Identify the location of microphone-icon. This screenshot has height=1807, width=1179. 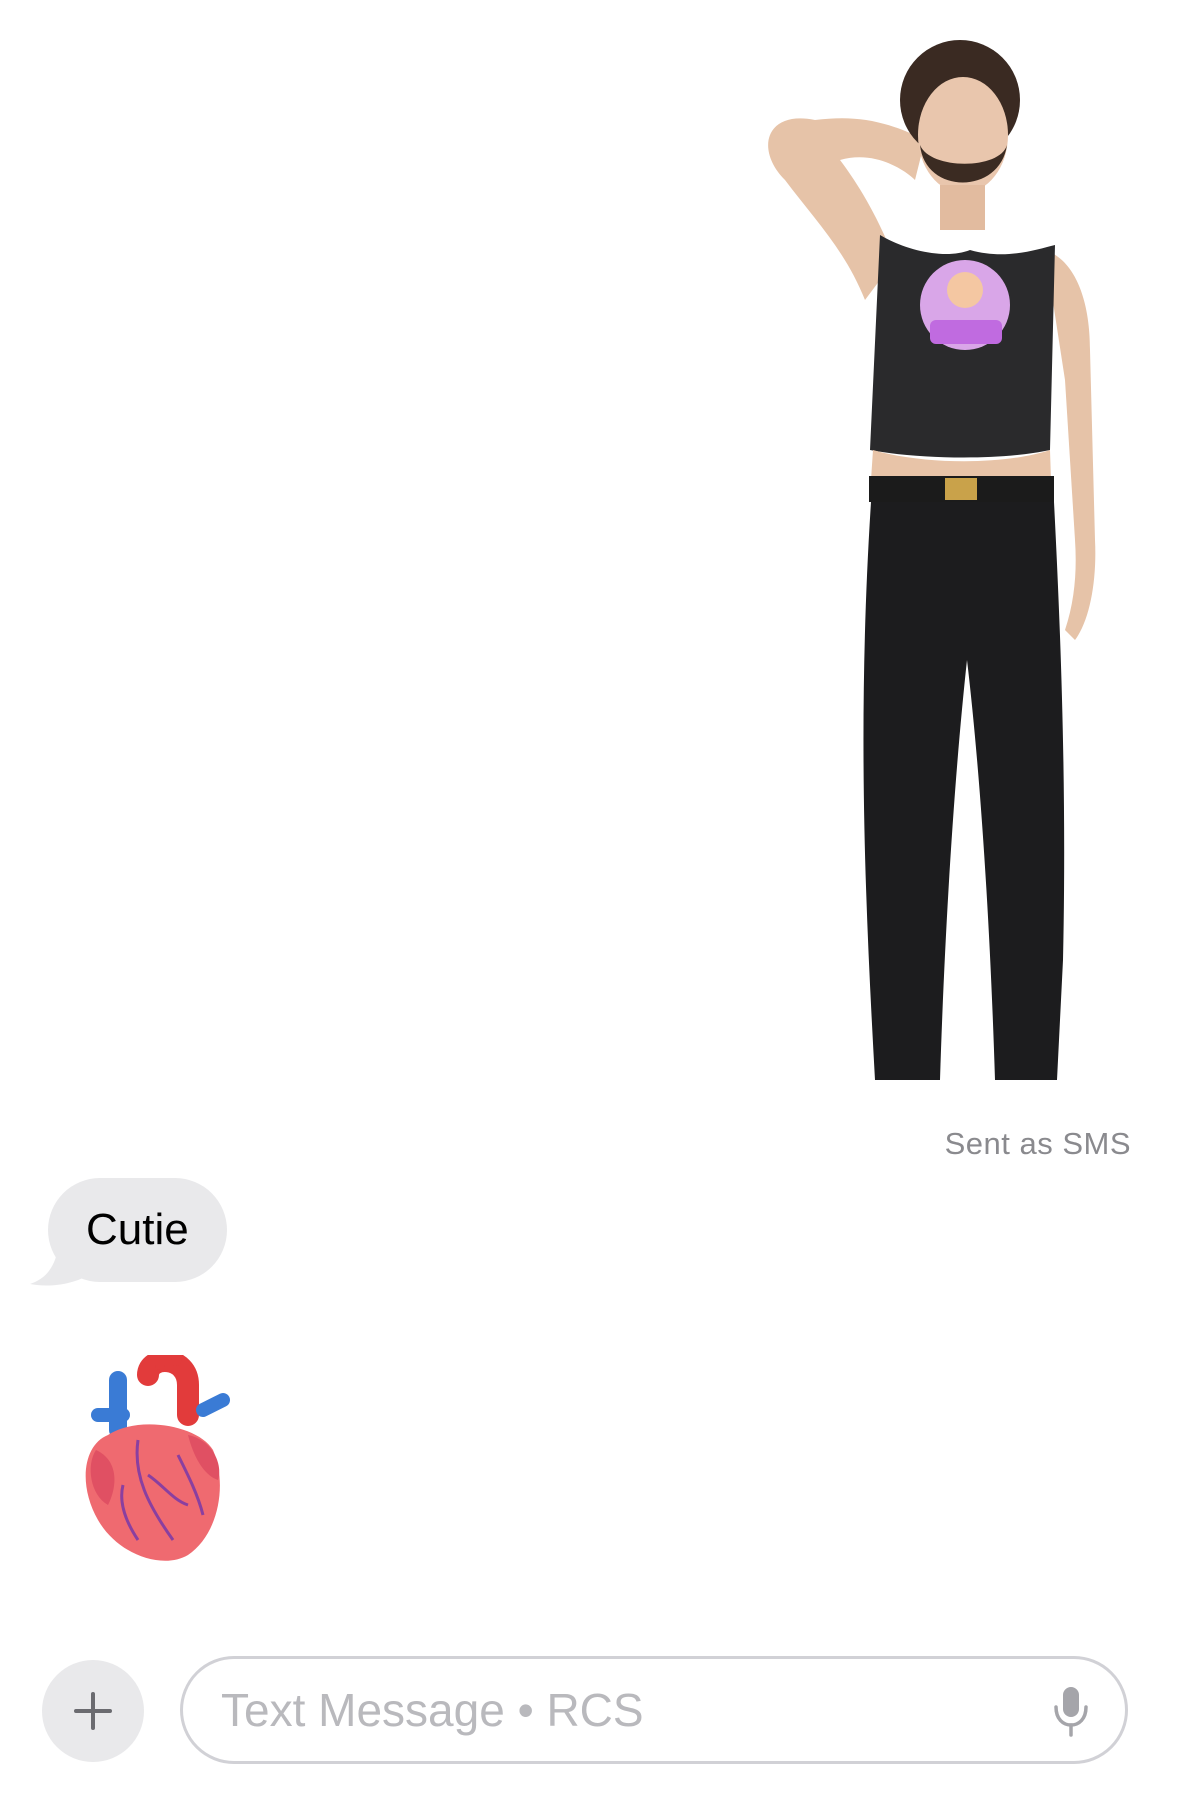
(1071, 1711).